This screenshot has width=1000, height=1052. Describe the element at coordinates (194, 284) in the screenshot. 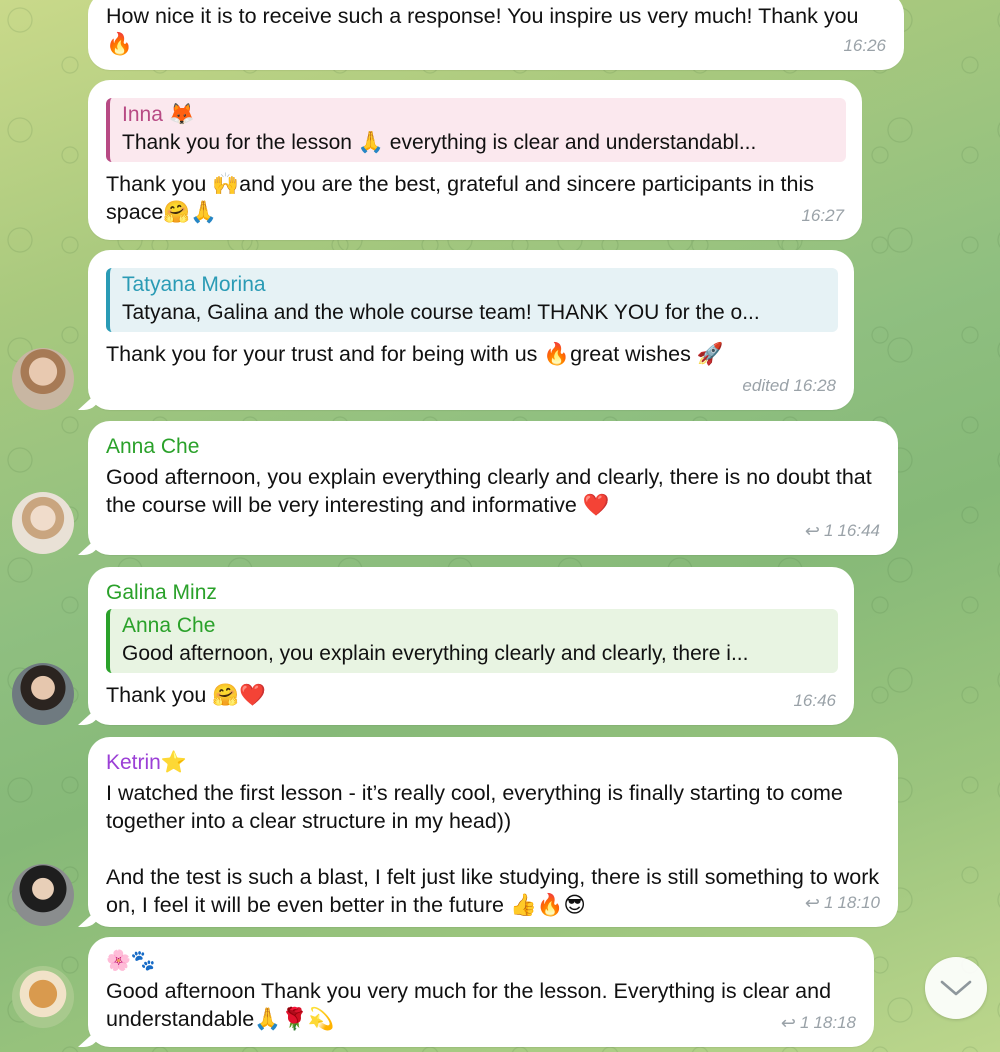

I see `quote-sender: Tatyana Morina` at that location.